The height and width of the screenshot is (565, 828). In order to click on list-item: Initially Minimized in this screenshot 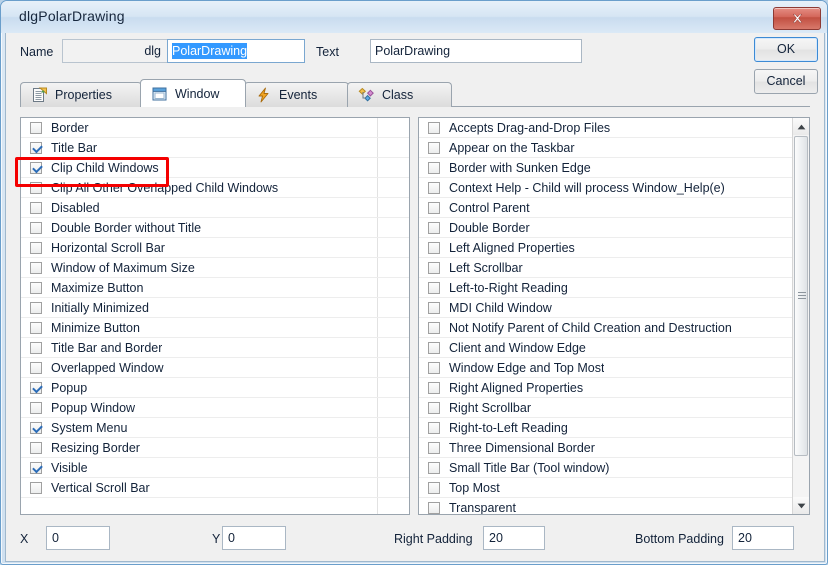, I will do `click(215, 308)`.